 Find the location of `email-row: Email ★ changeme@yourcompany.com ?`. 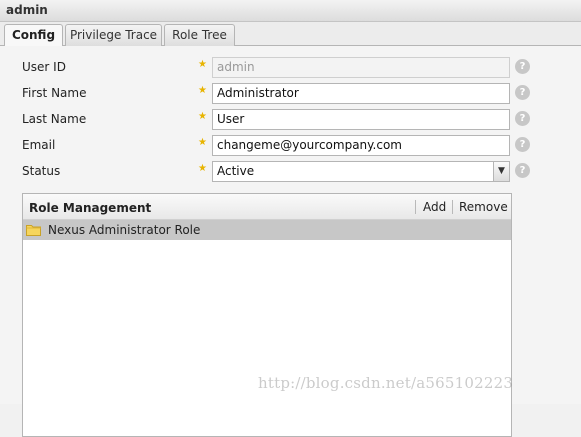

email-row: Email ★ changeme@yourcompany.com ? is located at coordinates (290, 146).